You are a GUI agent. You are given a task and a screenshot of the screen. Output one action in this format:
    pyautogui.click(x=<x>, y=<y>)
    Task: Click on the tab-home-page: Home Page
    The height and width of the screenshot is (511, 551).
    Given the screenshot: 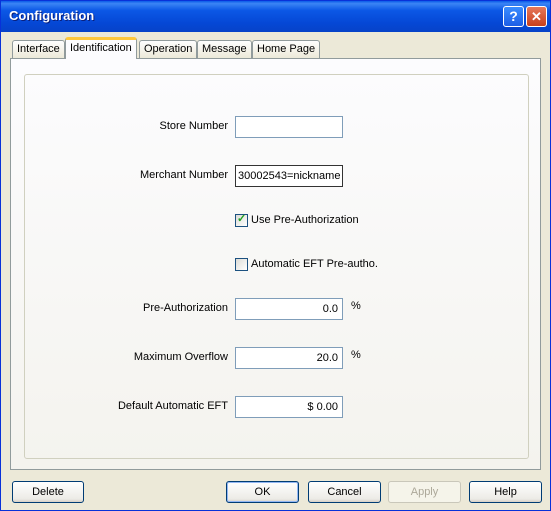 What is the action you would take?
    pyautogui.click(x=286, y=49)
    